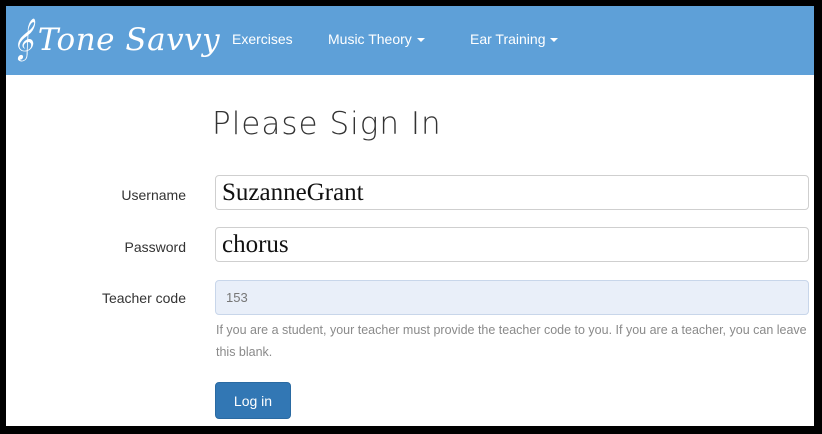  I want to click on nav-exercises: Exercises, so click(262, 39).